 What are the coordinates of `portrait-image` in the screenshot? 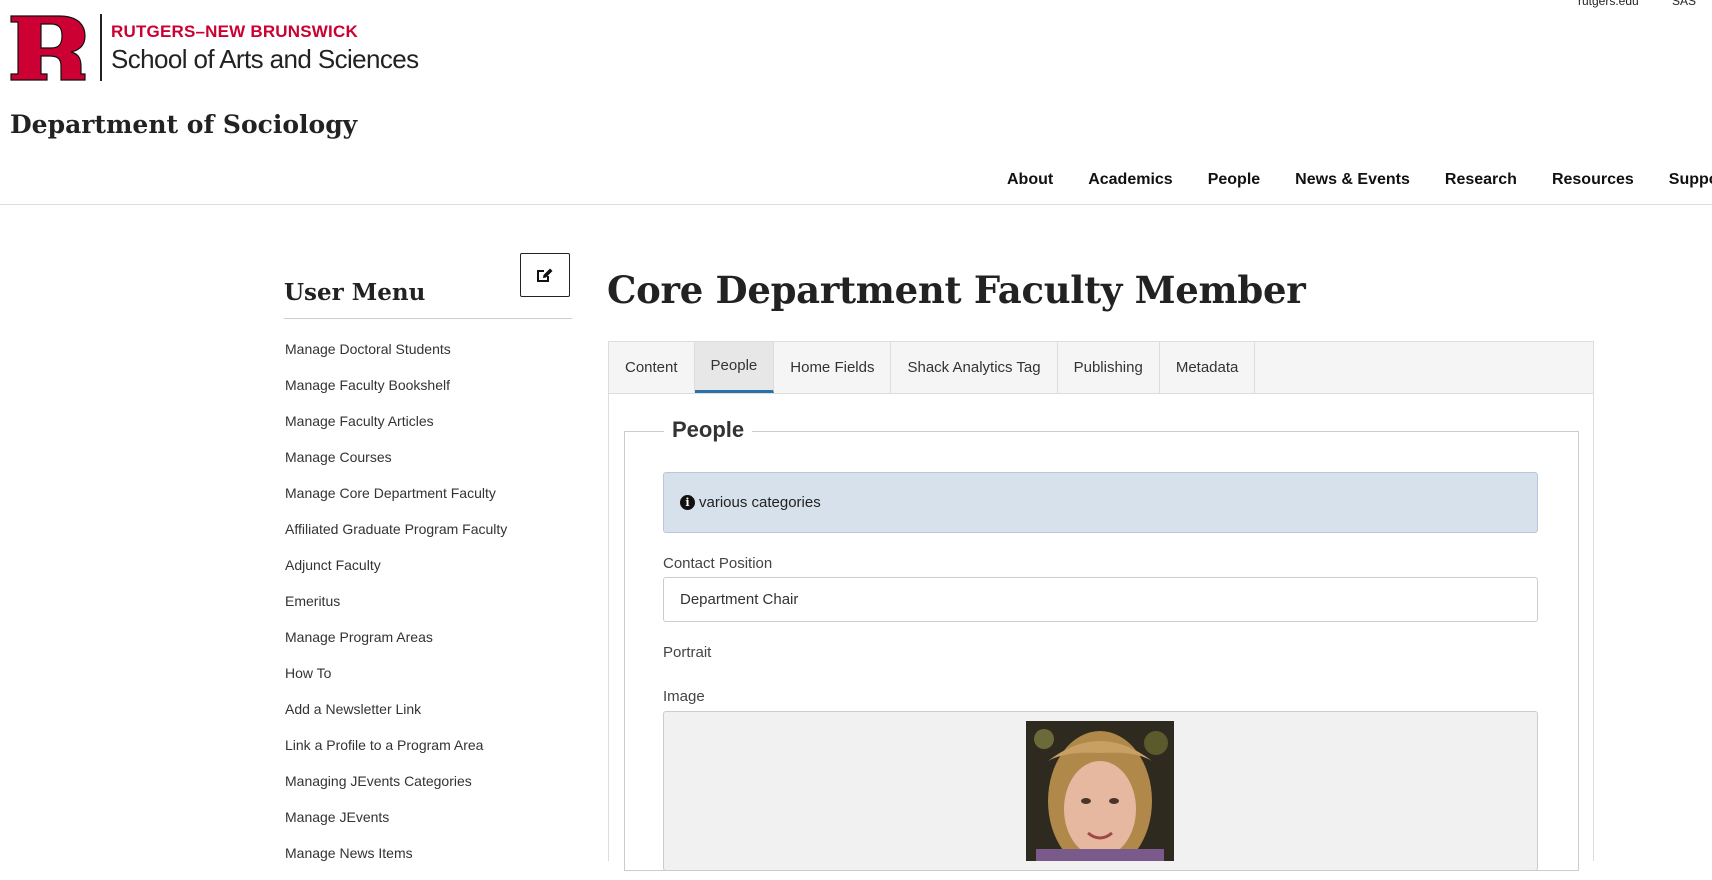 It's located at (1100, 791).